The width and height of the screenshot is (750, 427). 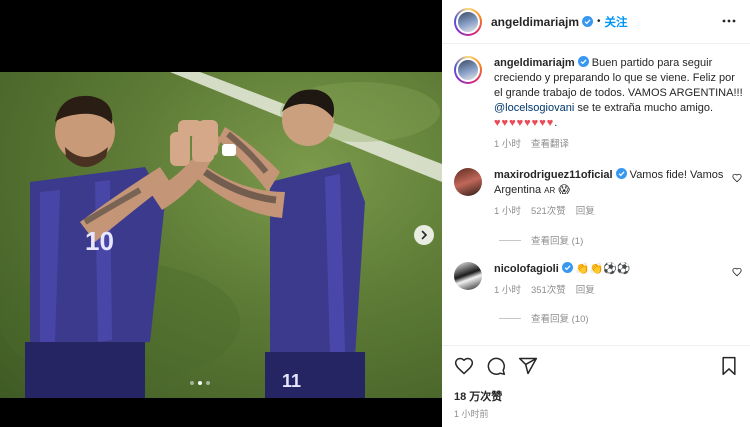 What do you see at coordinates (619, 144) in the screenshot?
I see `caption-meta: 1 小时 查看翻译` at bounding box center [619, 144].